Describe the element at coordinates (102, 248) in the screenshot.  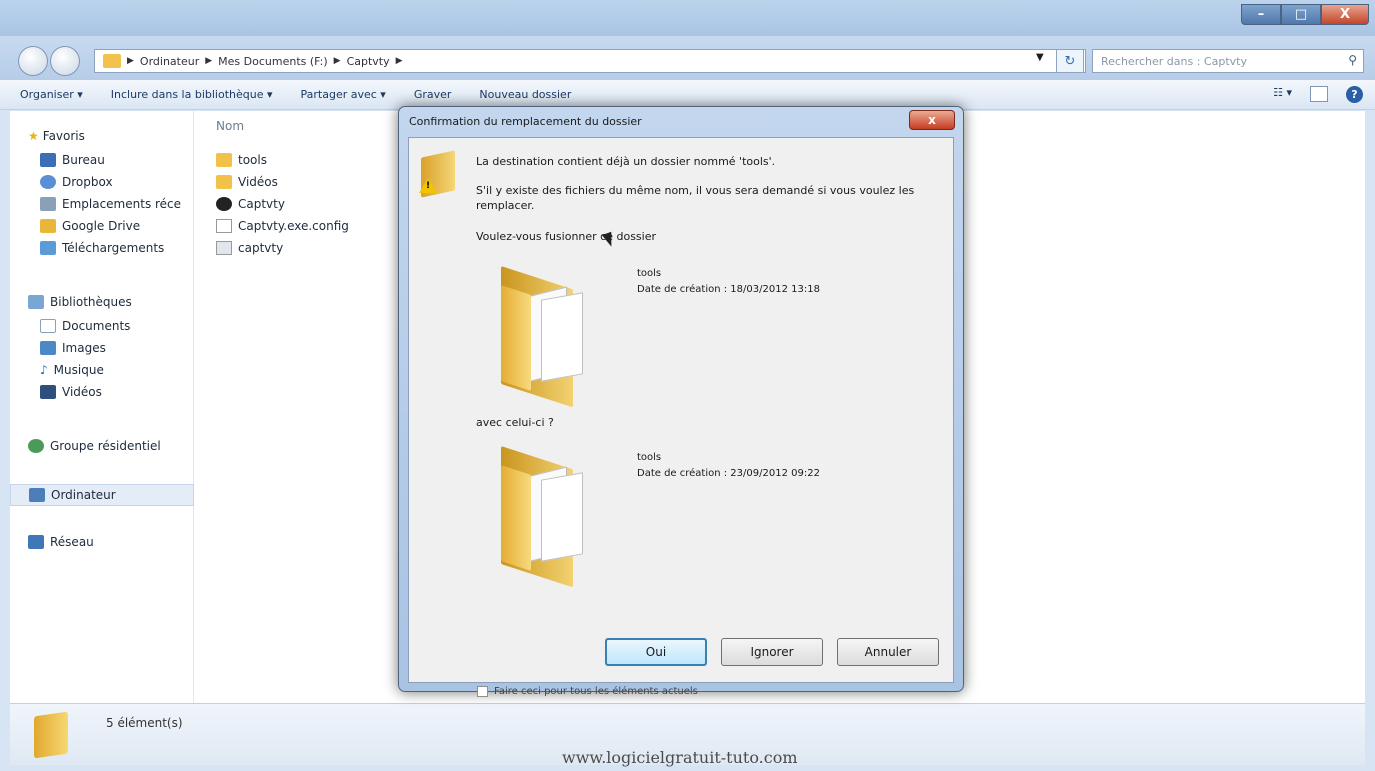
I see `nav-item-downloads: Téléchargements` at that location.